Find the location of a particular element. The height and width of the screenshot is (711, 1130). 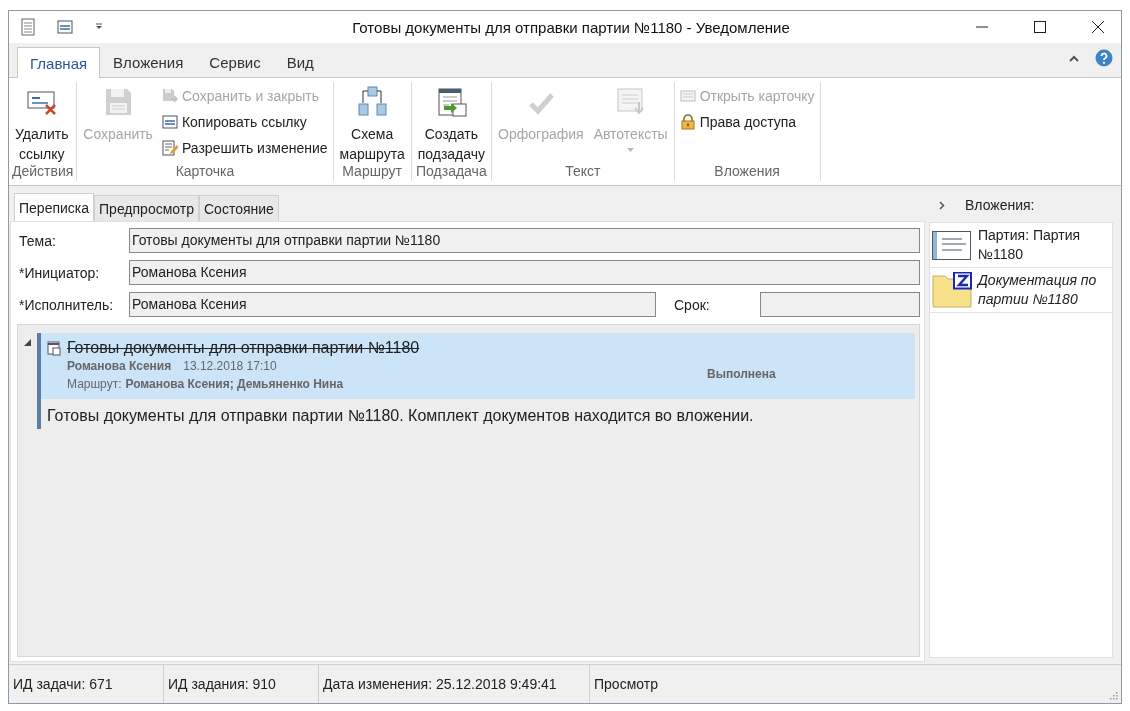

calendar-arrow-icon is located at coordinates (451, 102).